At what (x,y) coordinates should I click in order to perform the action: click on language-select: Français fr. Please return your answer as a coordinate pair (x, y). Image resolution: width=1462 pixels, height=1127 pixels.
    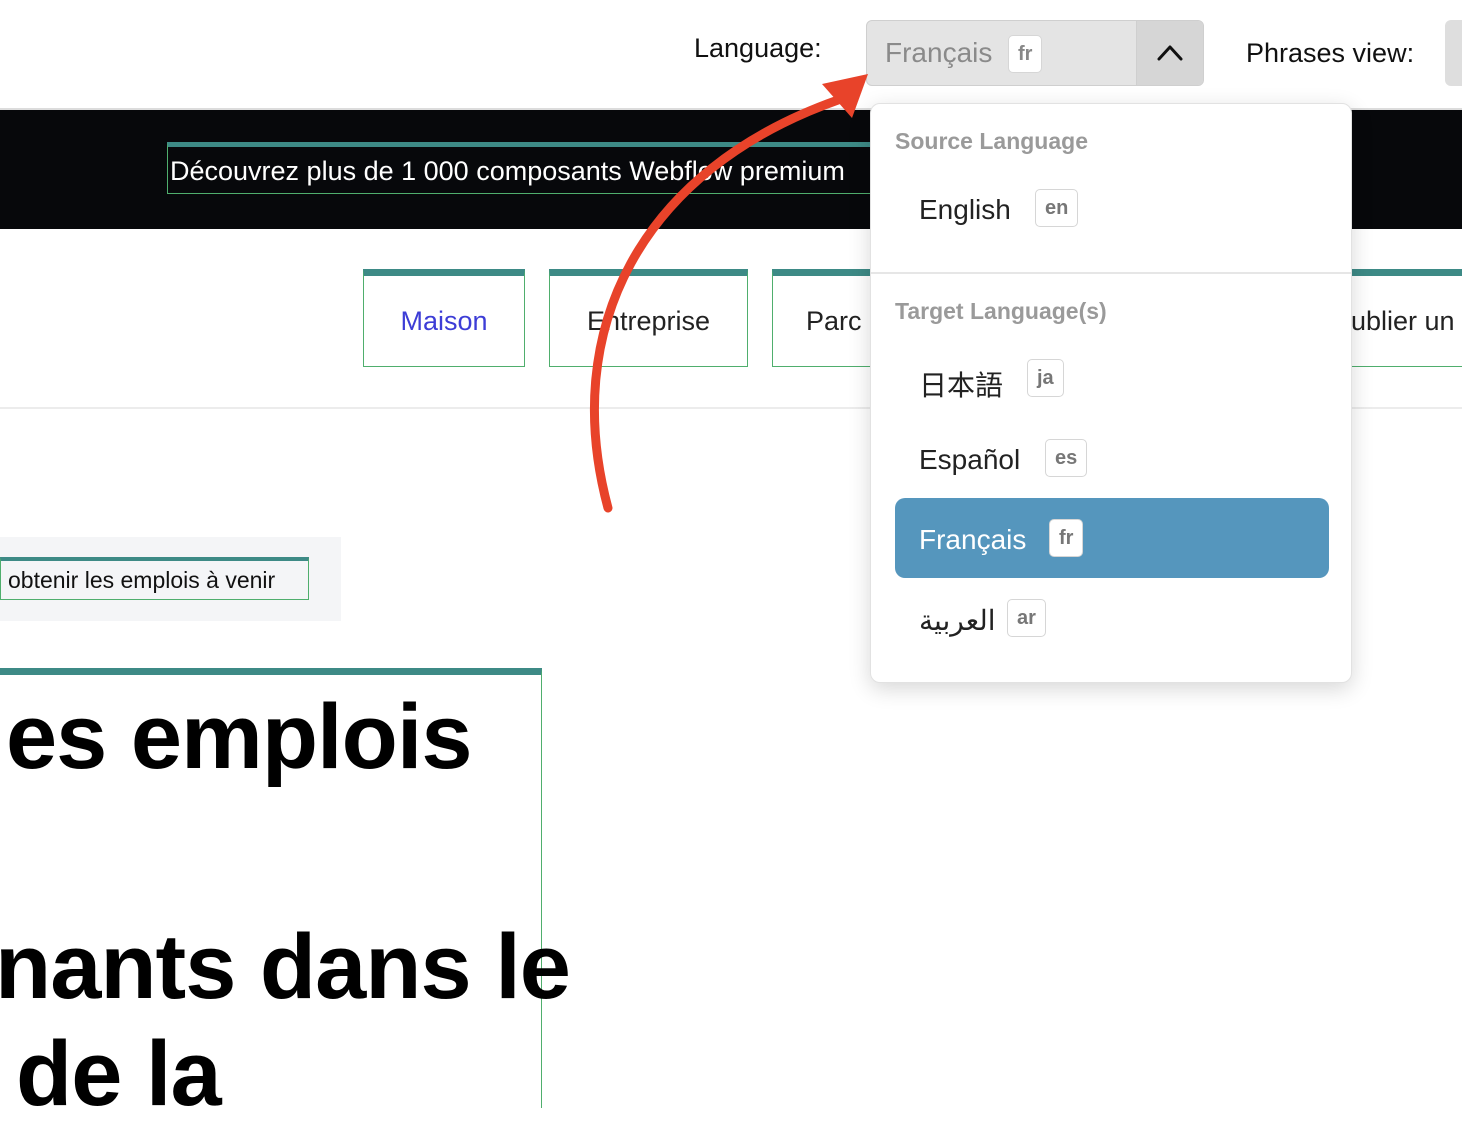
    Looking at the image, I should click on (1035, 53).